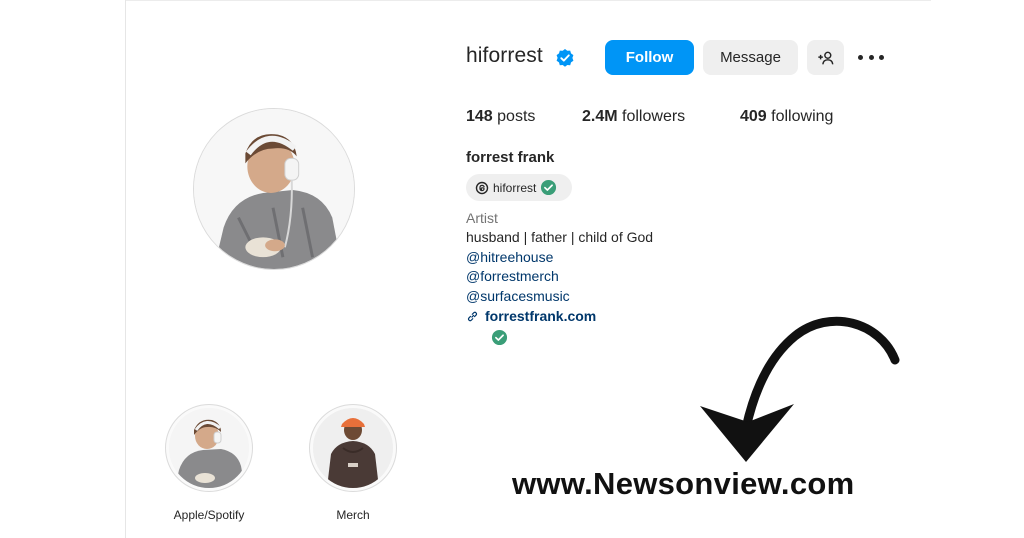  Describe the element at coordinates (683, 483) in the screenshot. I see `watermark-text: www.Newsonview.com` at that location.